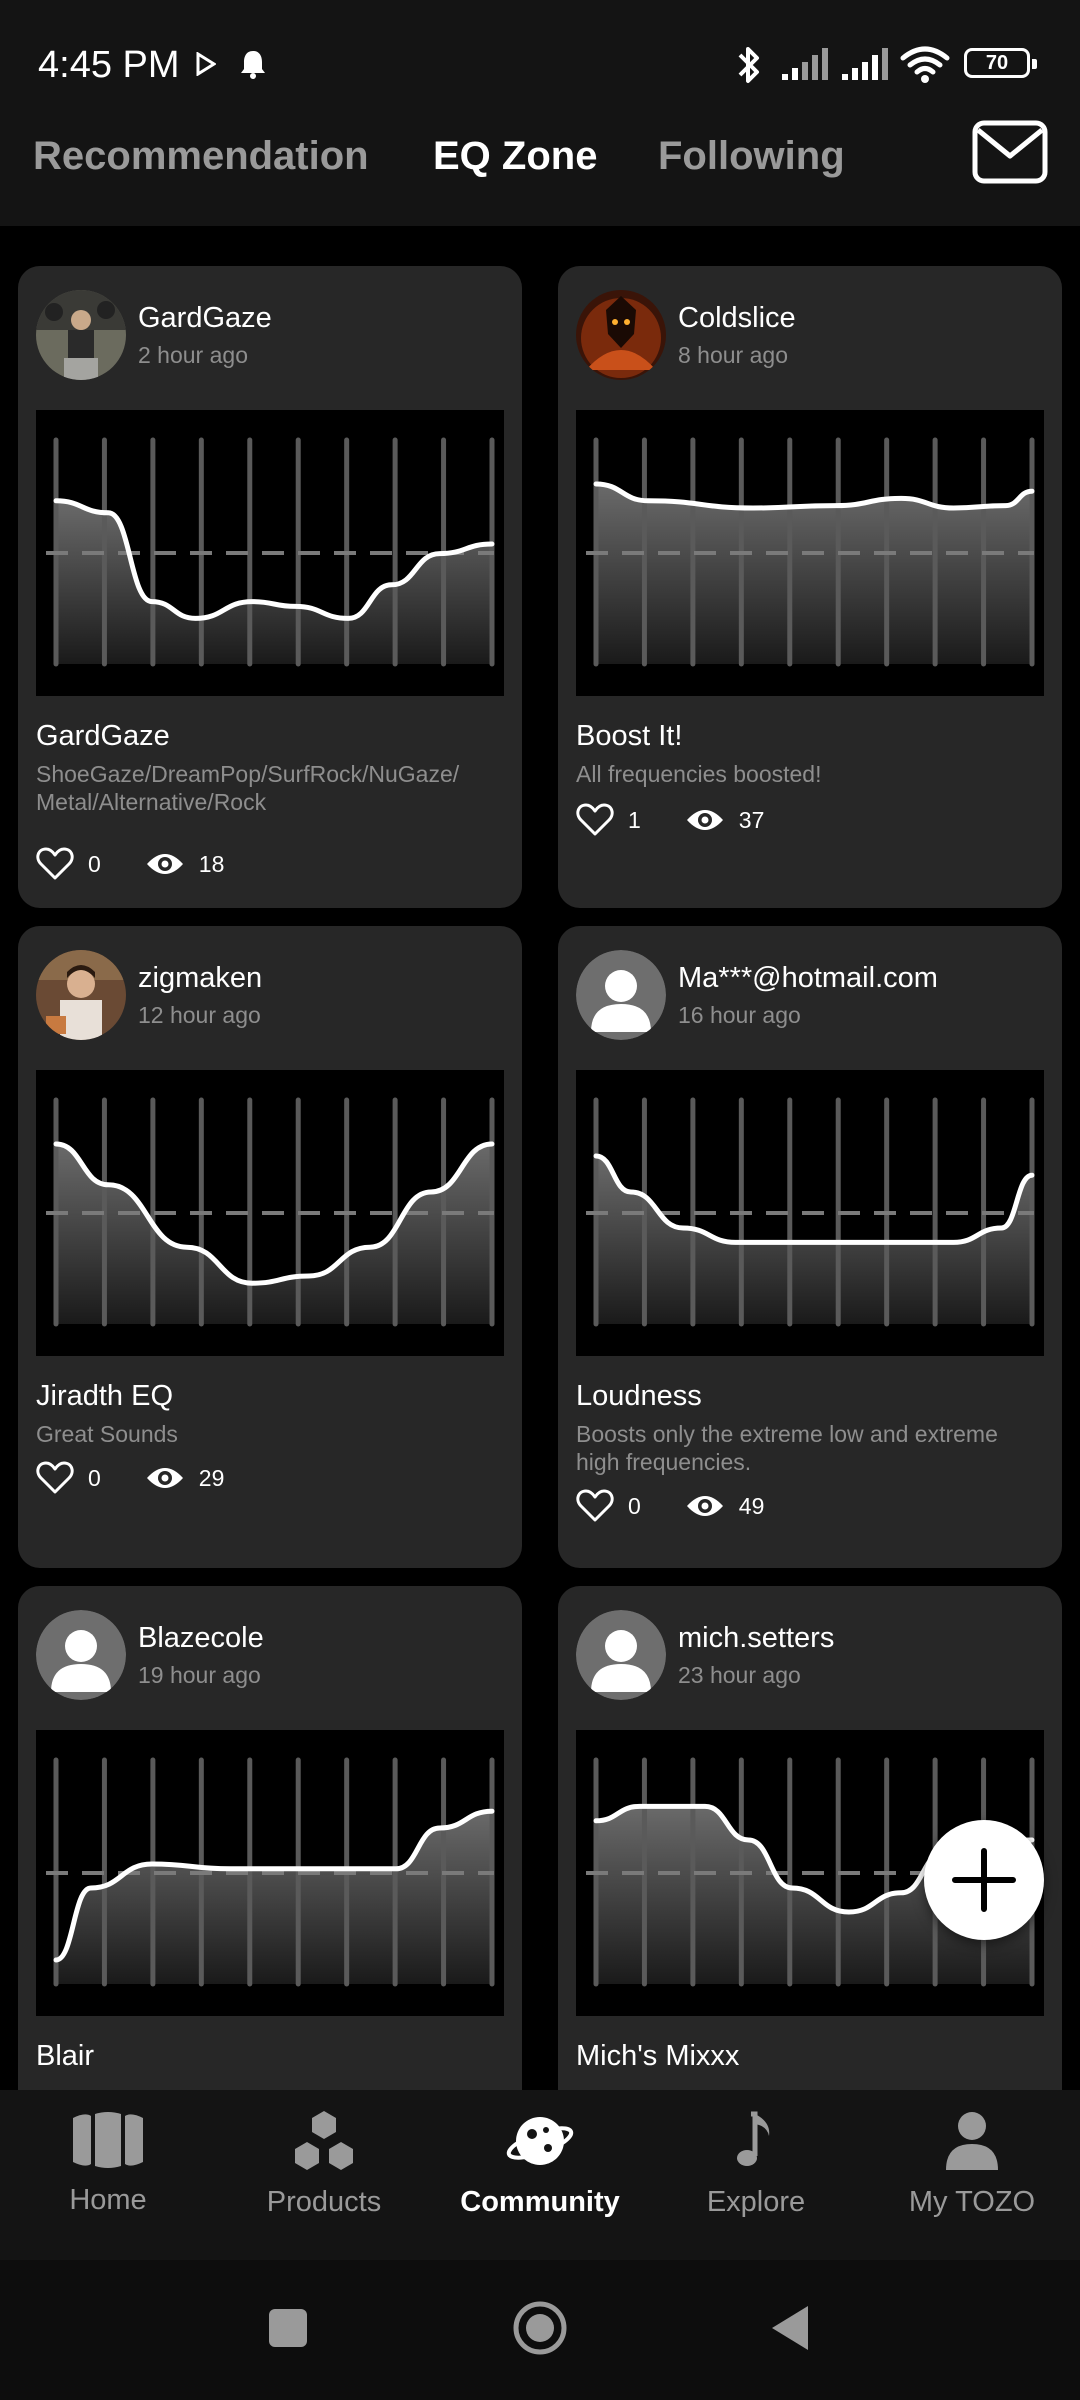 This screenshot has width=1080, height=2400. What do you see at coordinates (103, 736) in the screenshot?
I see `eq-title: GardGaze` at bounding box center [103, 736].